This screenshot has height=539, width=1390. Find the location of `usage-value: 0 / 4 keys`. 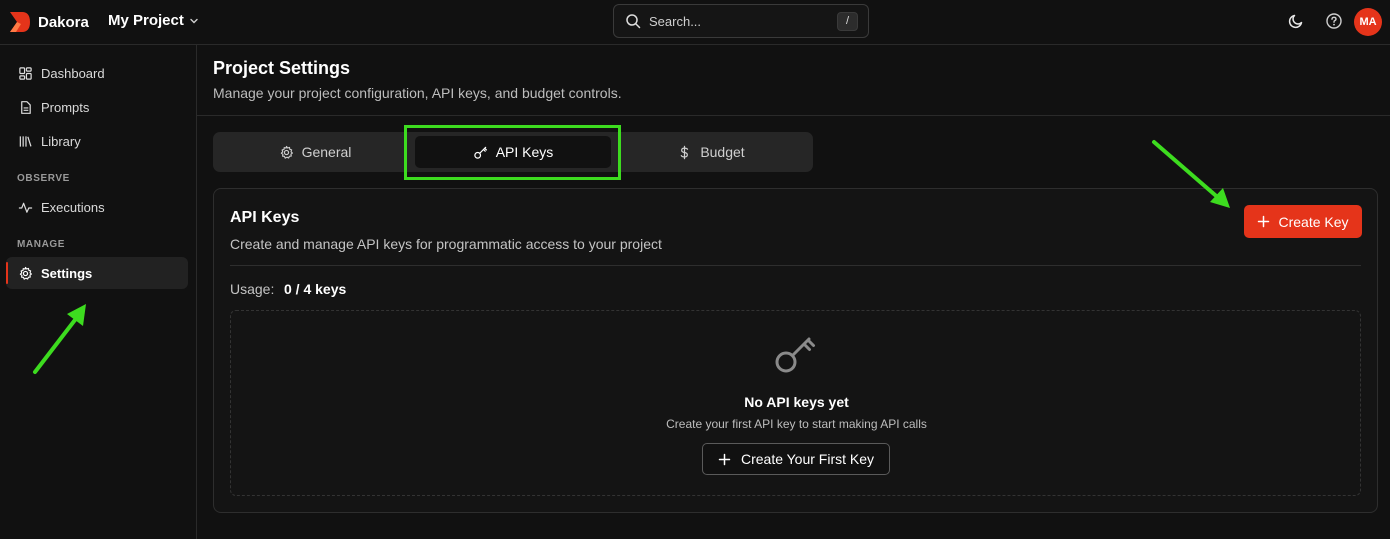

usage-value: 0 / 4 keys is located at coordinates (315, 289).